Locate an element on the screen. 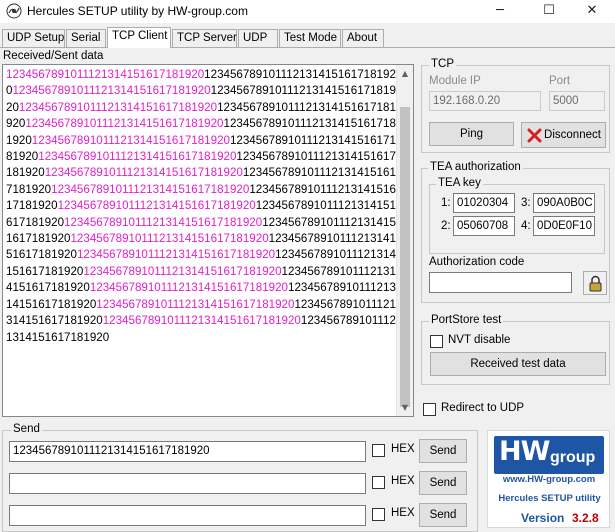 The height and width of the screenshot is (532, 615). logo-brand-hw: HW is located at coordinates (524, 451).